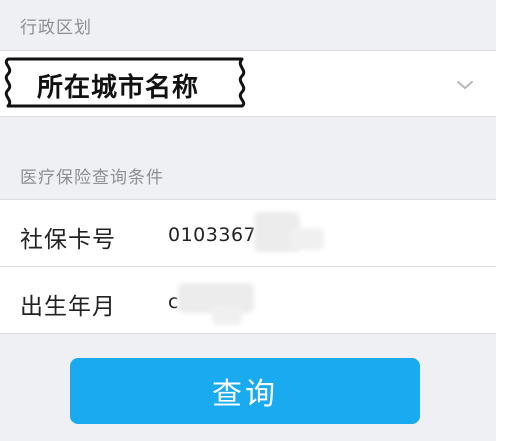 This screenshot has width=505, height=441. Describe the element at coordinates (92, 178) in the screenshot. I see `insurance-section-label: 医疗保险查询条件` at that location.